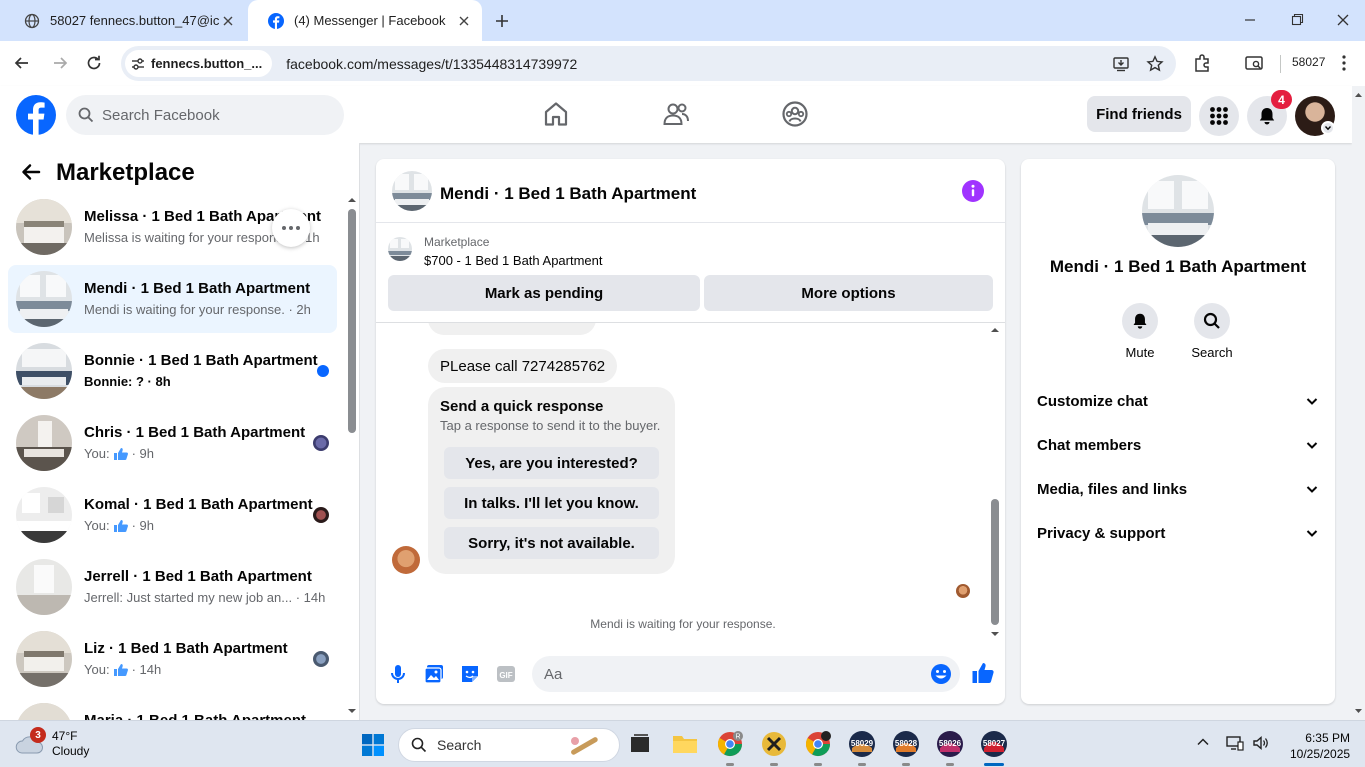 Image resolution: width=1365 pixels, height=767 pixels. Describe the element at coordinates (506, 674) in the screenshot. I see `gif-icon: GIF` at that location.